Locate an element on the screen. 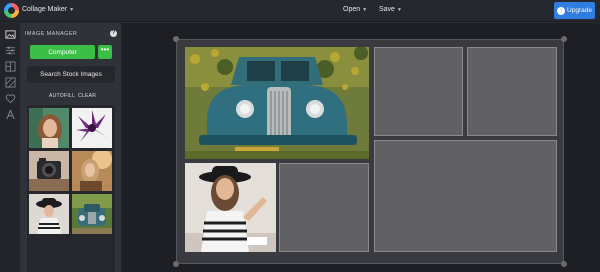  save-label: Save is located at coordinates (387, 9).